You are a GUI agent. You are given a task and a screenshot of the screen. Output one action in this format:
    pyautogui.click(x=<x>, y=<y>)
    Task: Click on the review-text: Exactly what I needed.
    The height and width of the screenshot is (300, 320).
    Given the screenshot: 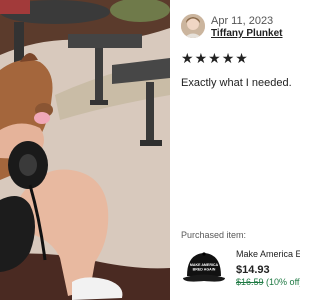 What is the action you would take?
    pyautogui.click(x=236, y=83)
    